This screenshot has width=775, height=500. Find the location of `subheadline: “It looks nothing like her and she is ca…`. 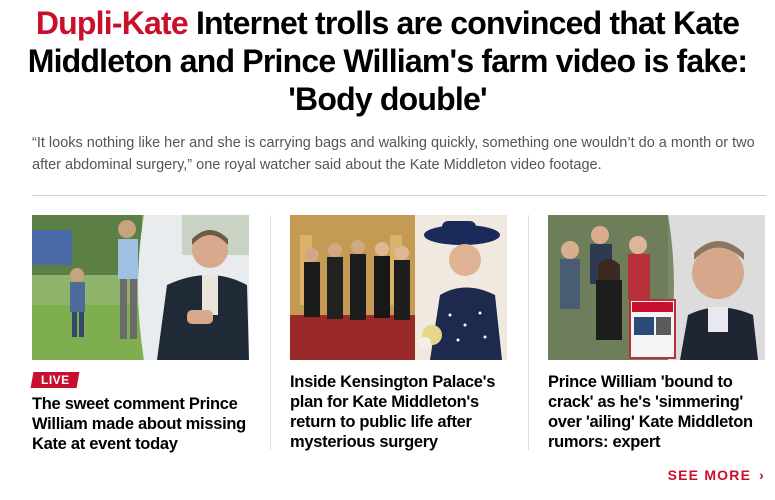

subheadline: “It looks nothing like her and she is ca… is located at coordinates (393, 154).